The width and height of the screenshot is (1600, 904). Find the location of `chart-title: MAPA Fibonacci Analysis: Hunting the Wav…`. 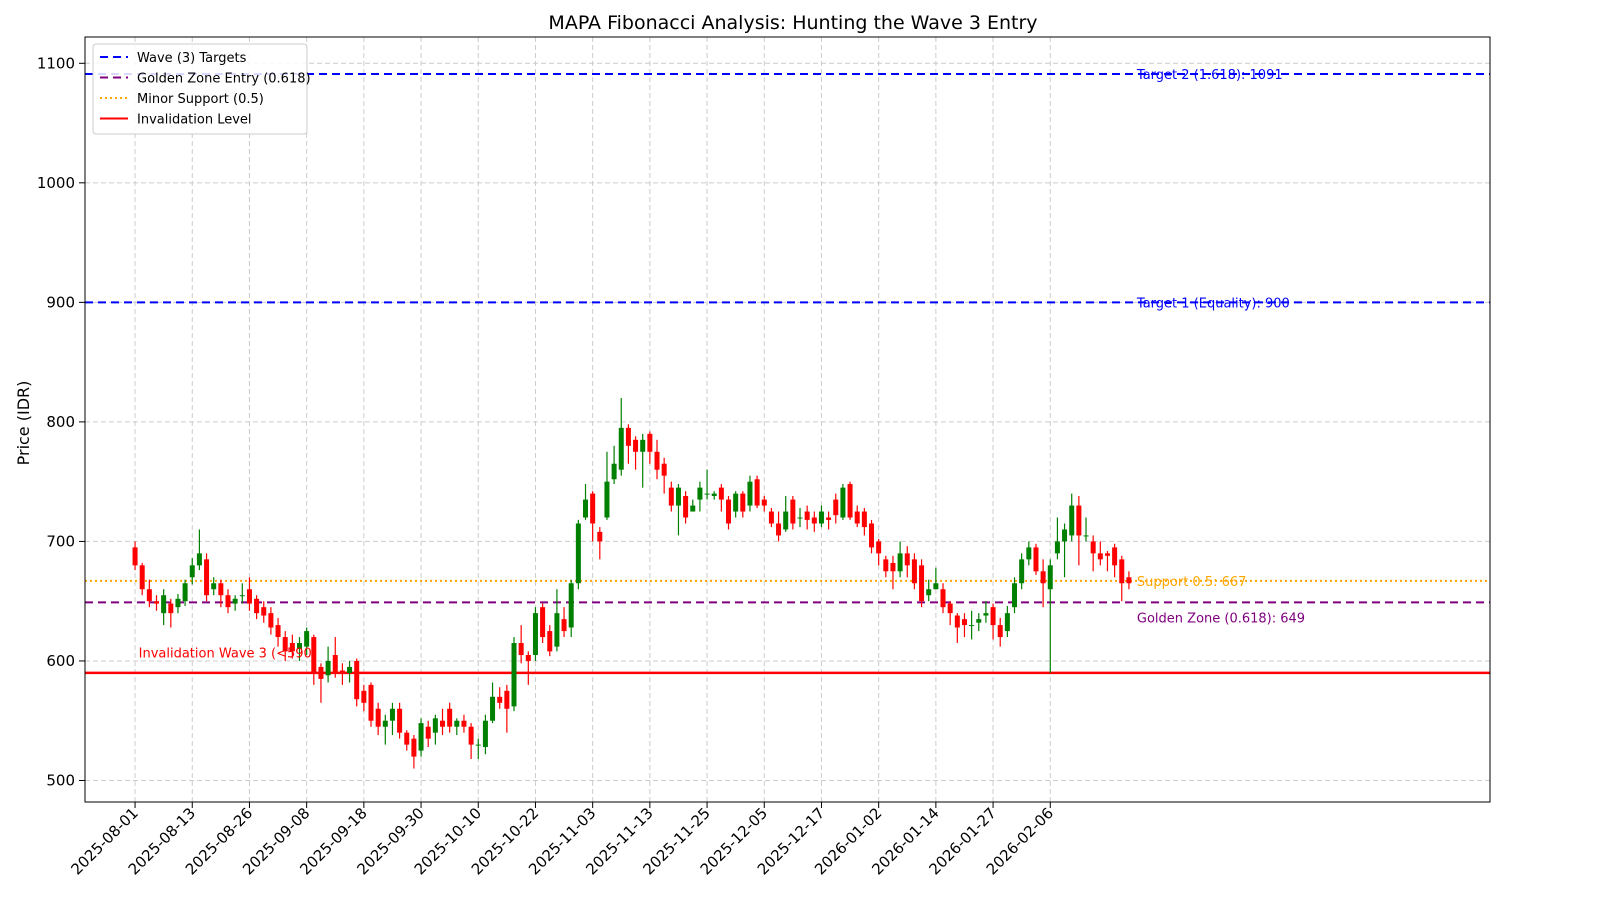

chart-title: MAPA Fibonacci Analysis: Hunting the Wav… is located at coordinates (792, 23).